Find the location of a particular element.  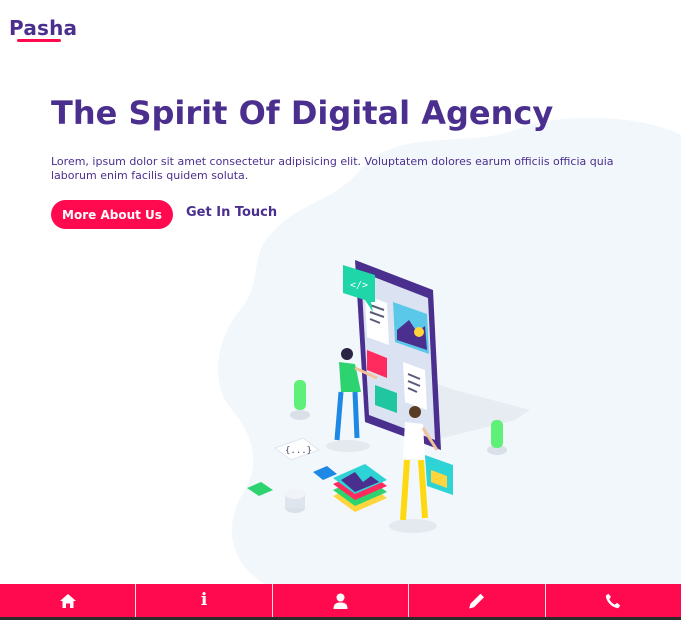

user-button is located at coordinates (341, 600).